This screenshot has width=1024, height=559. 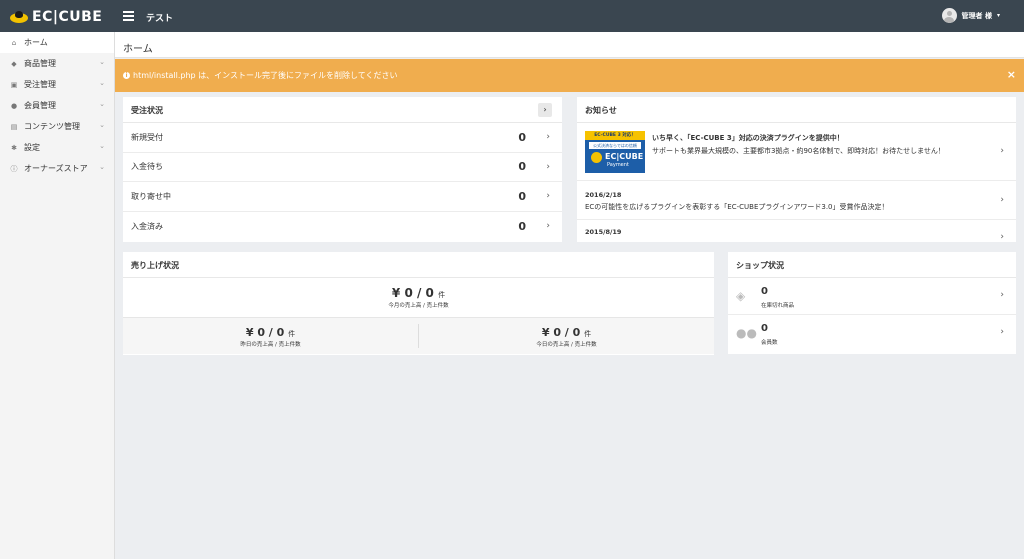 I want to click on shop-name: テスト, so click(x=160, y=19).